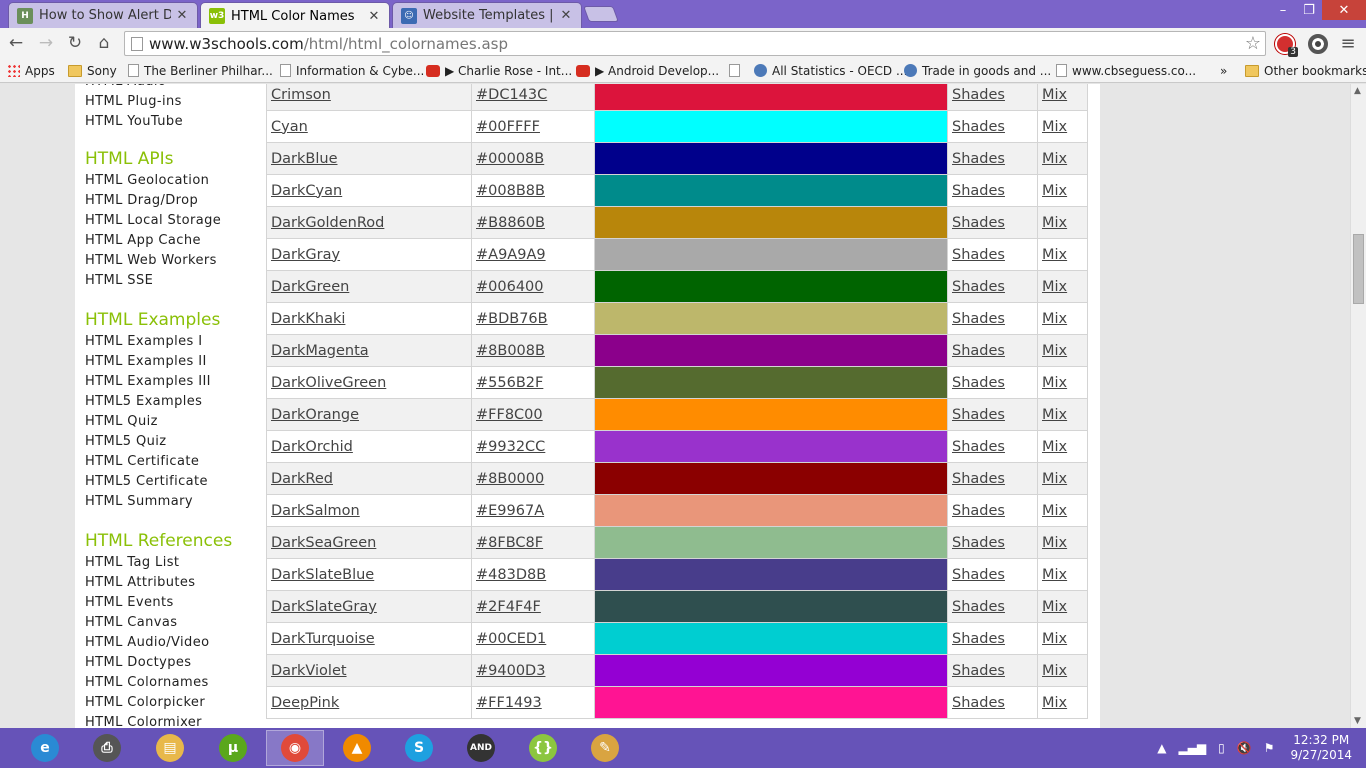 This screenshot has width=1366, height=768. What do you see at coordinates (1358, 406) in the screenshot?
I see `vertical-scrollbar: ▲ ▼` at bounding box center [1358, 406].